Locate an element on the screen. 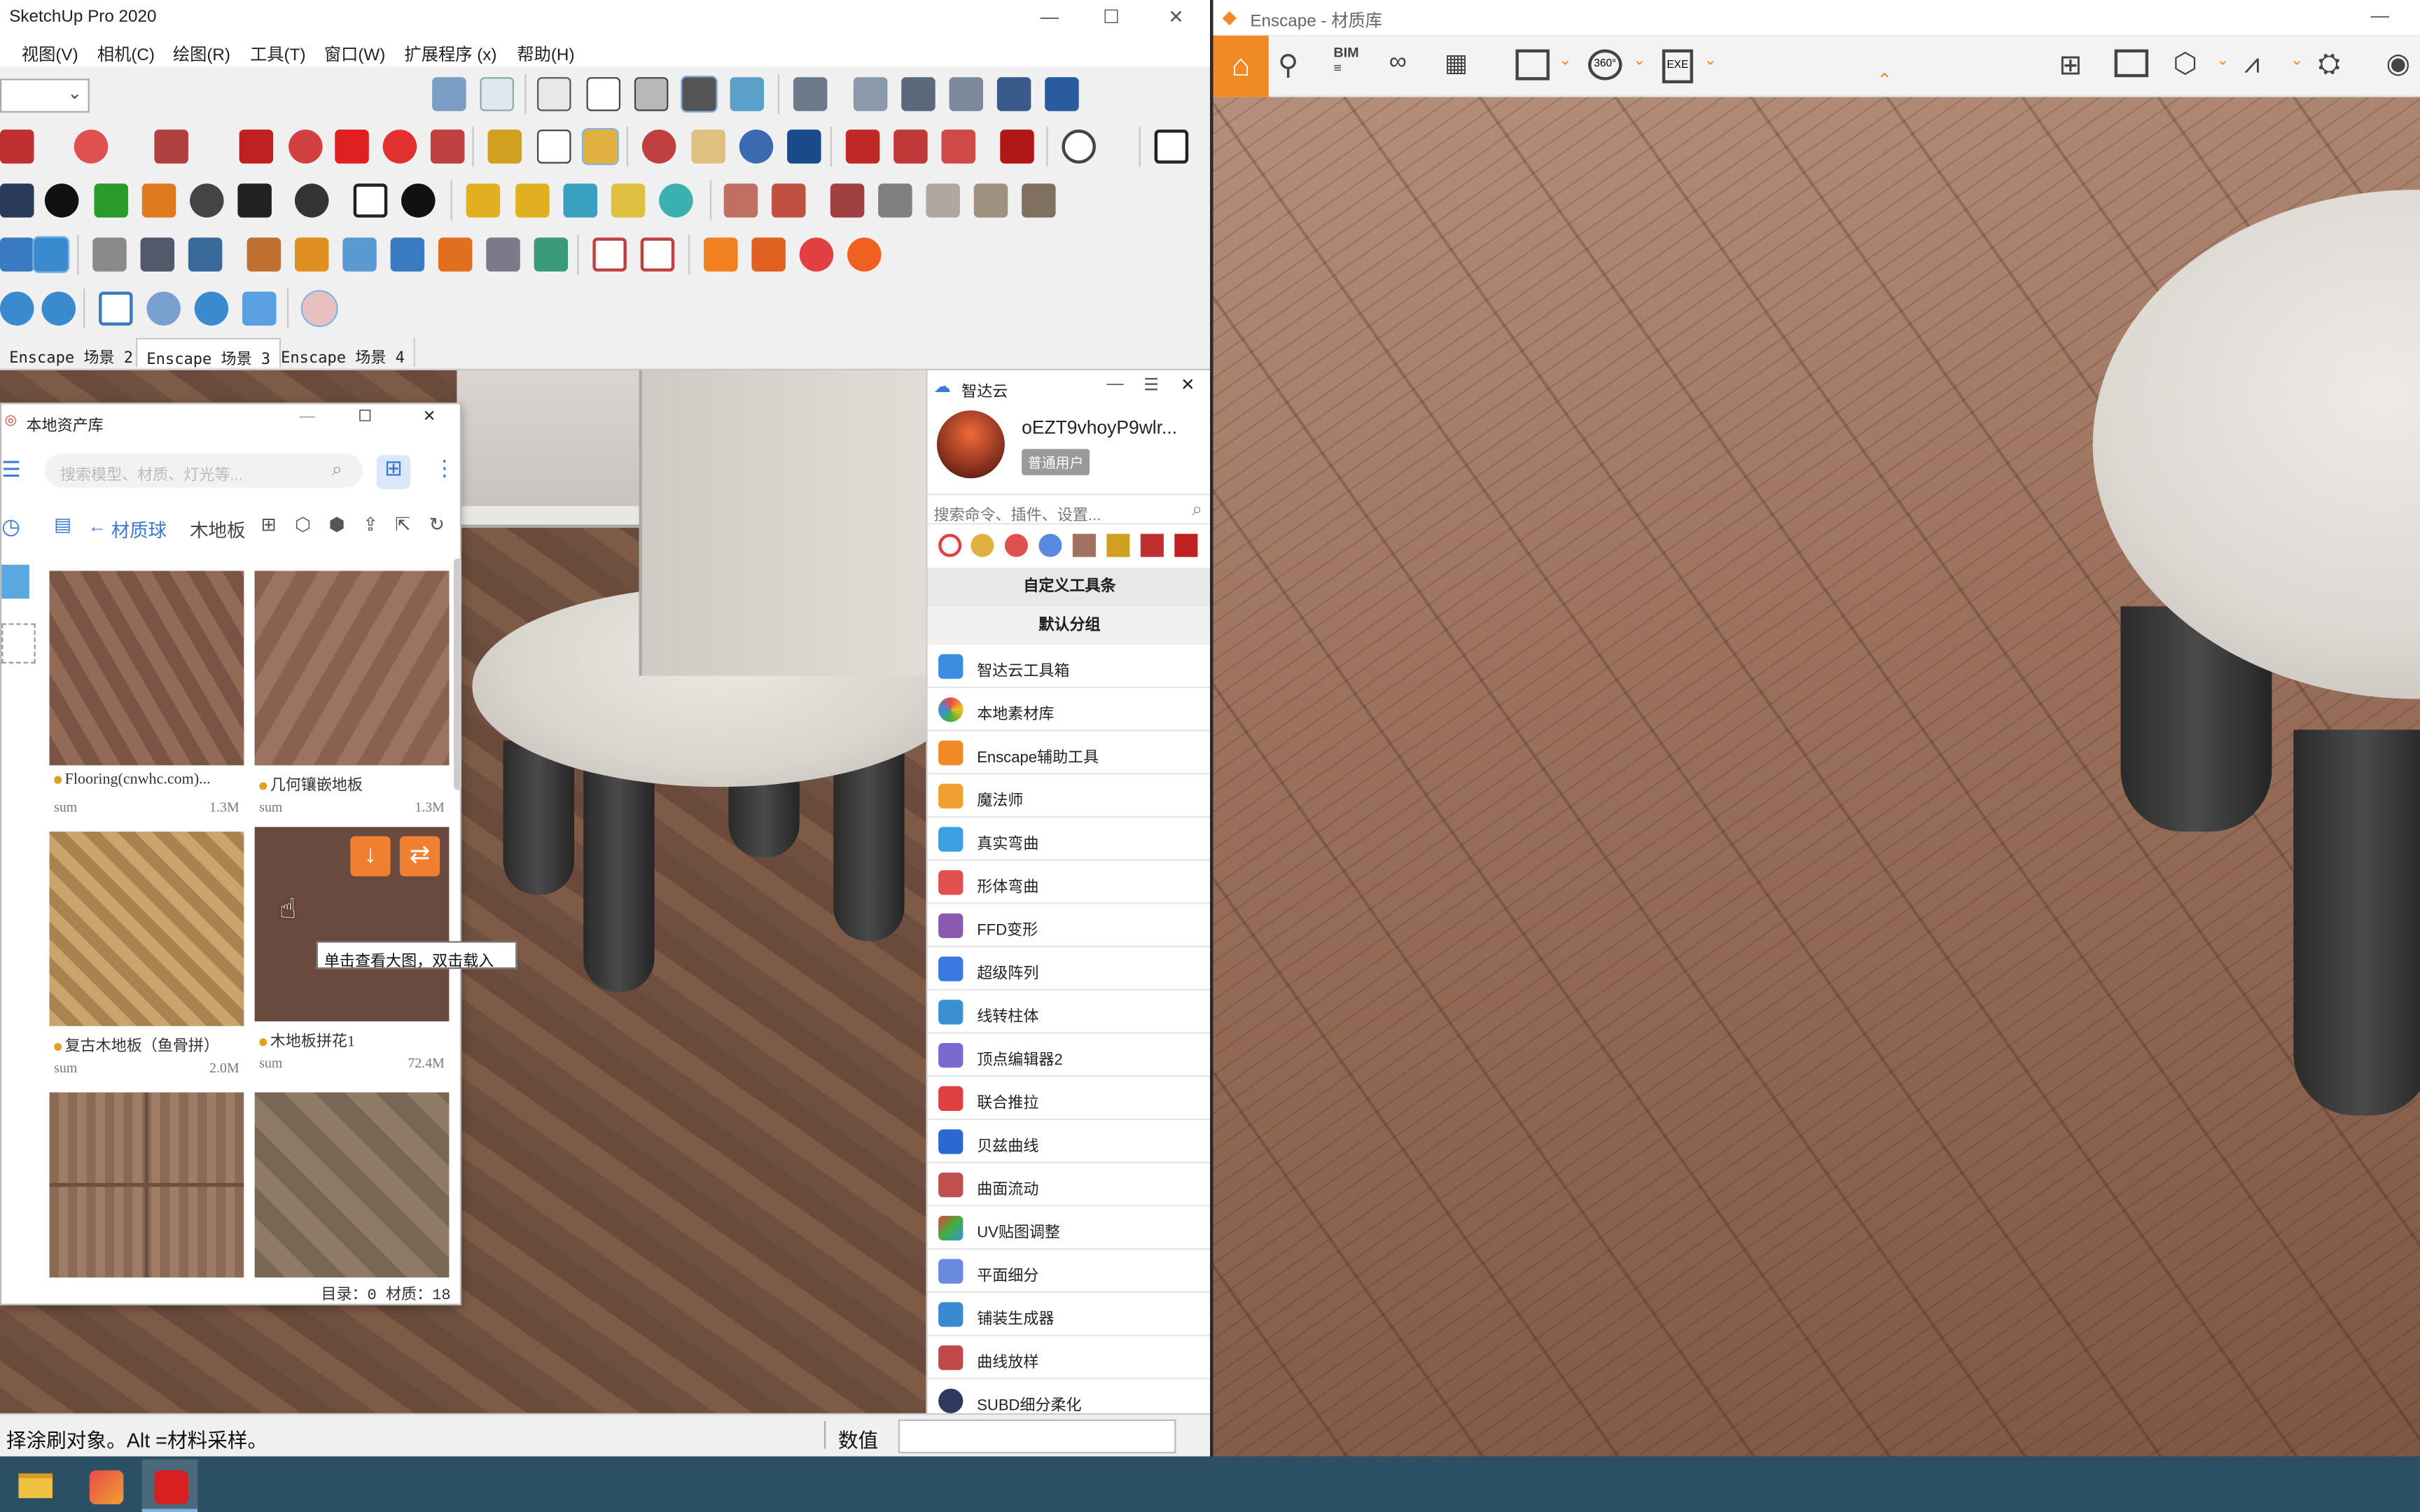  tool-item: FFD变形 is located at coordinates (1069, 926).